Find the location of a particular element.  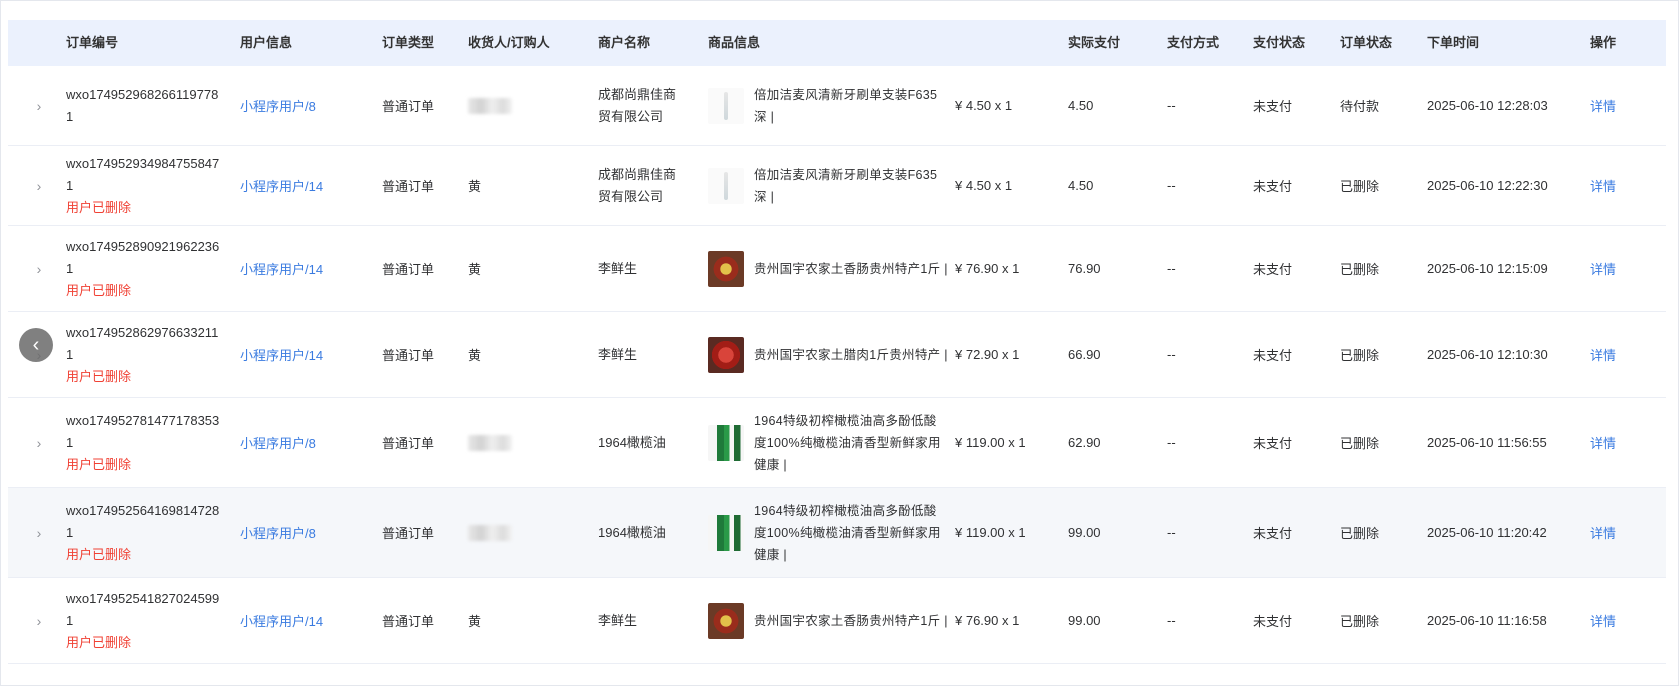

order-number: wxo174952541827024599 1 is located at coordinates (143, 609).